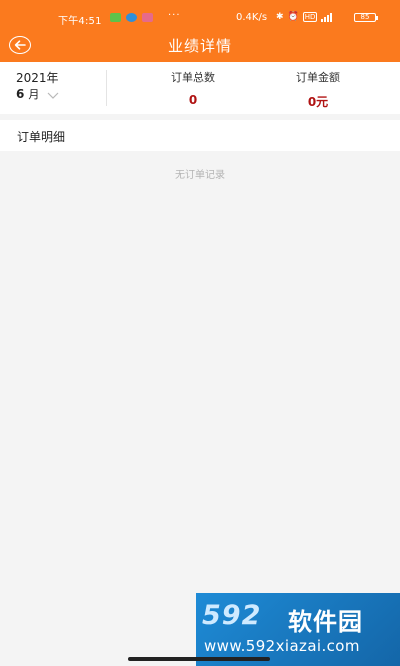  What do you see at coordinates (41, 137) in the screenshot?
I see `section-title: 订单明细` at bounding box center [41, 137].